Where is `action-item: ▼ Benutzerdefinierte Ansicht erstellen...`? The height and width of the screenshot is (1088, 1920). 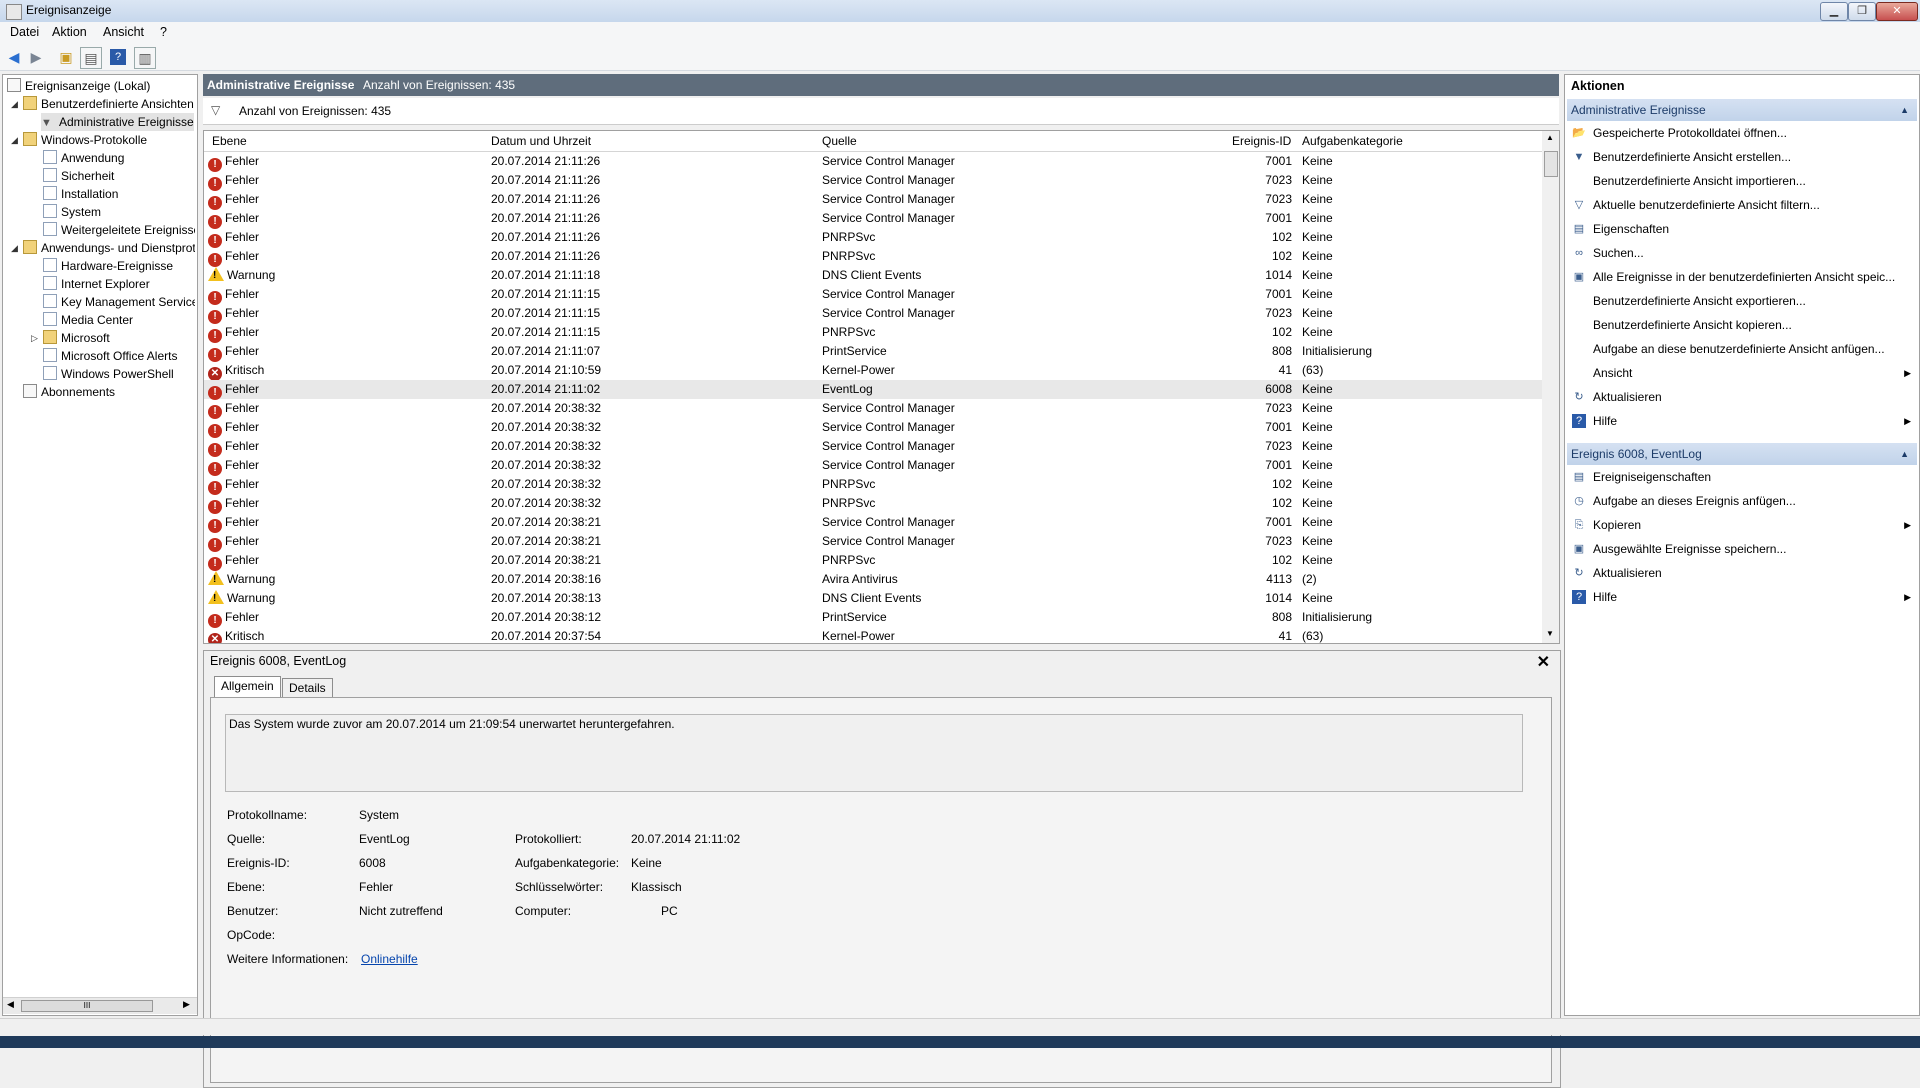
action-item: ▼ Benutzerdefinierte Ansicht erstellen... is located at coordinates (1742, 157).